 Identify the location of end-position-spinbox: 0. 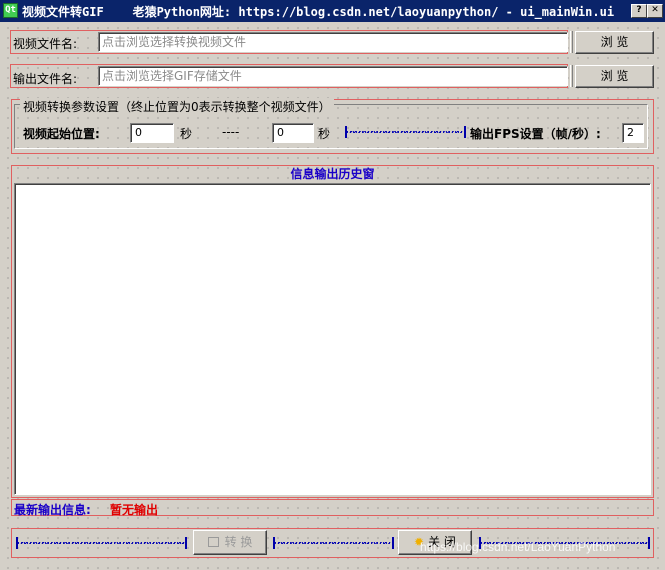
(293, 133).